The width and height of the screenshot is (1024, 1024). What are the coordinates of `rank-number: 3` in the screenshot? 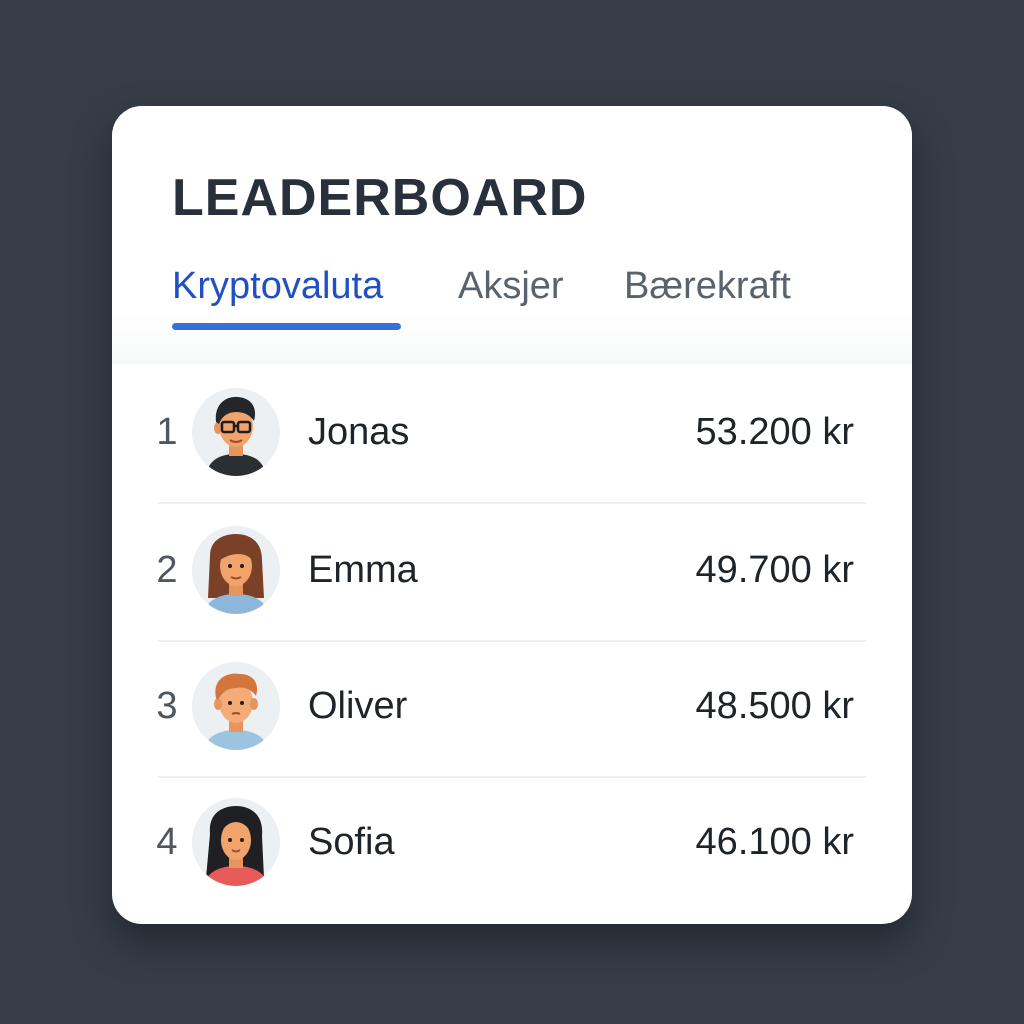 It's located at (167, 706).